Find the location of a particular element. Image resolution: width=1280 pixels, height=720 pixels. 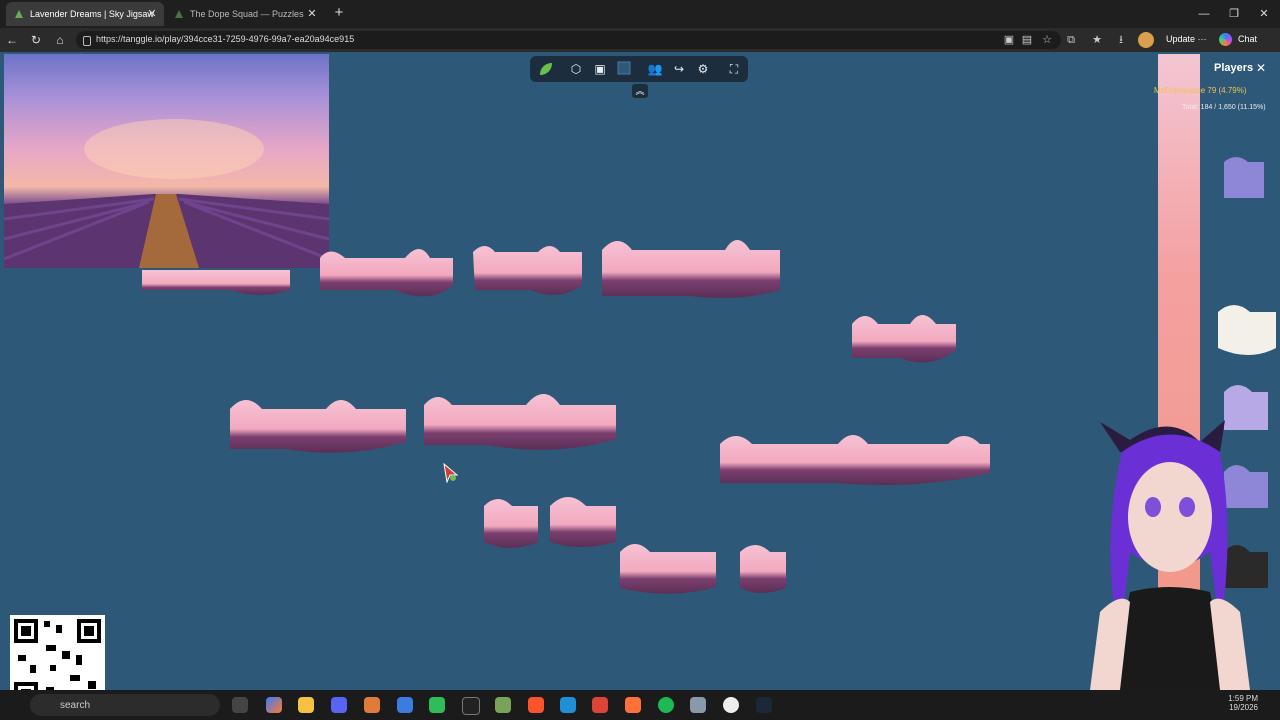

new-tab-plus-icon: + is located at coordinates (339, 13).